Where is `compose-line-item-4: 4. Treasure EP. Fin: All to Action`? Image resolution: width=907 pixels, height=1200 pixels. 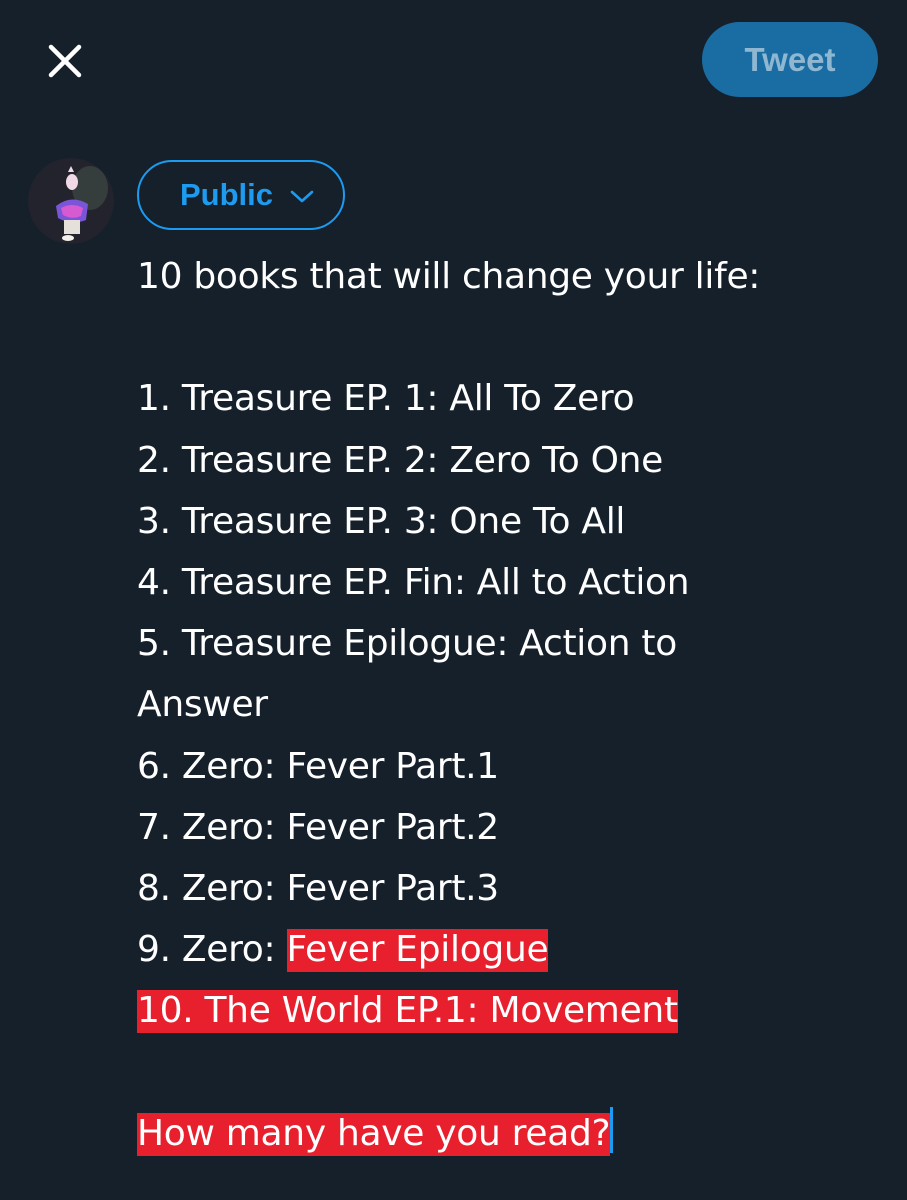
compose-line-item-4: 4. Treasure EP. Fin: All to Action is located at coordinates (413, 582).